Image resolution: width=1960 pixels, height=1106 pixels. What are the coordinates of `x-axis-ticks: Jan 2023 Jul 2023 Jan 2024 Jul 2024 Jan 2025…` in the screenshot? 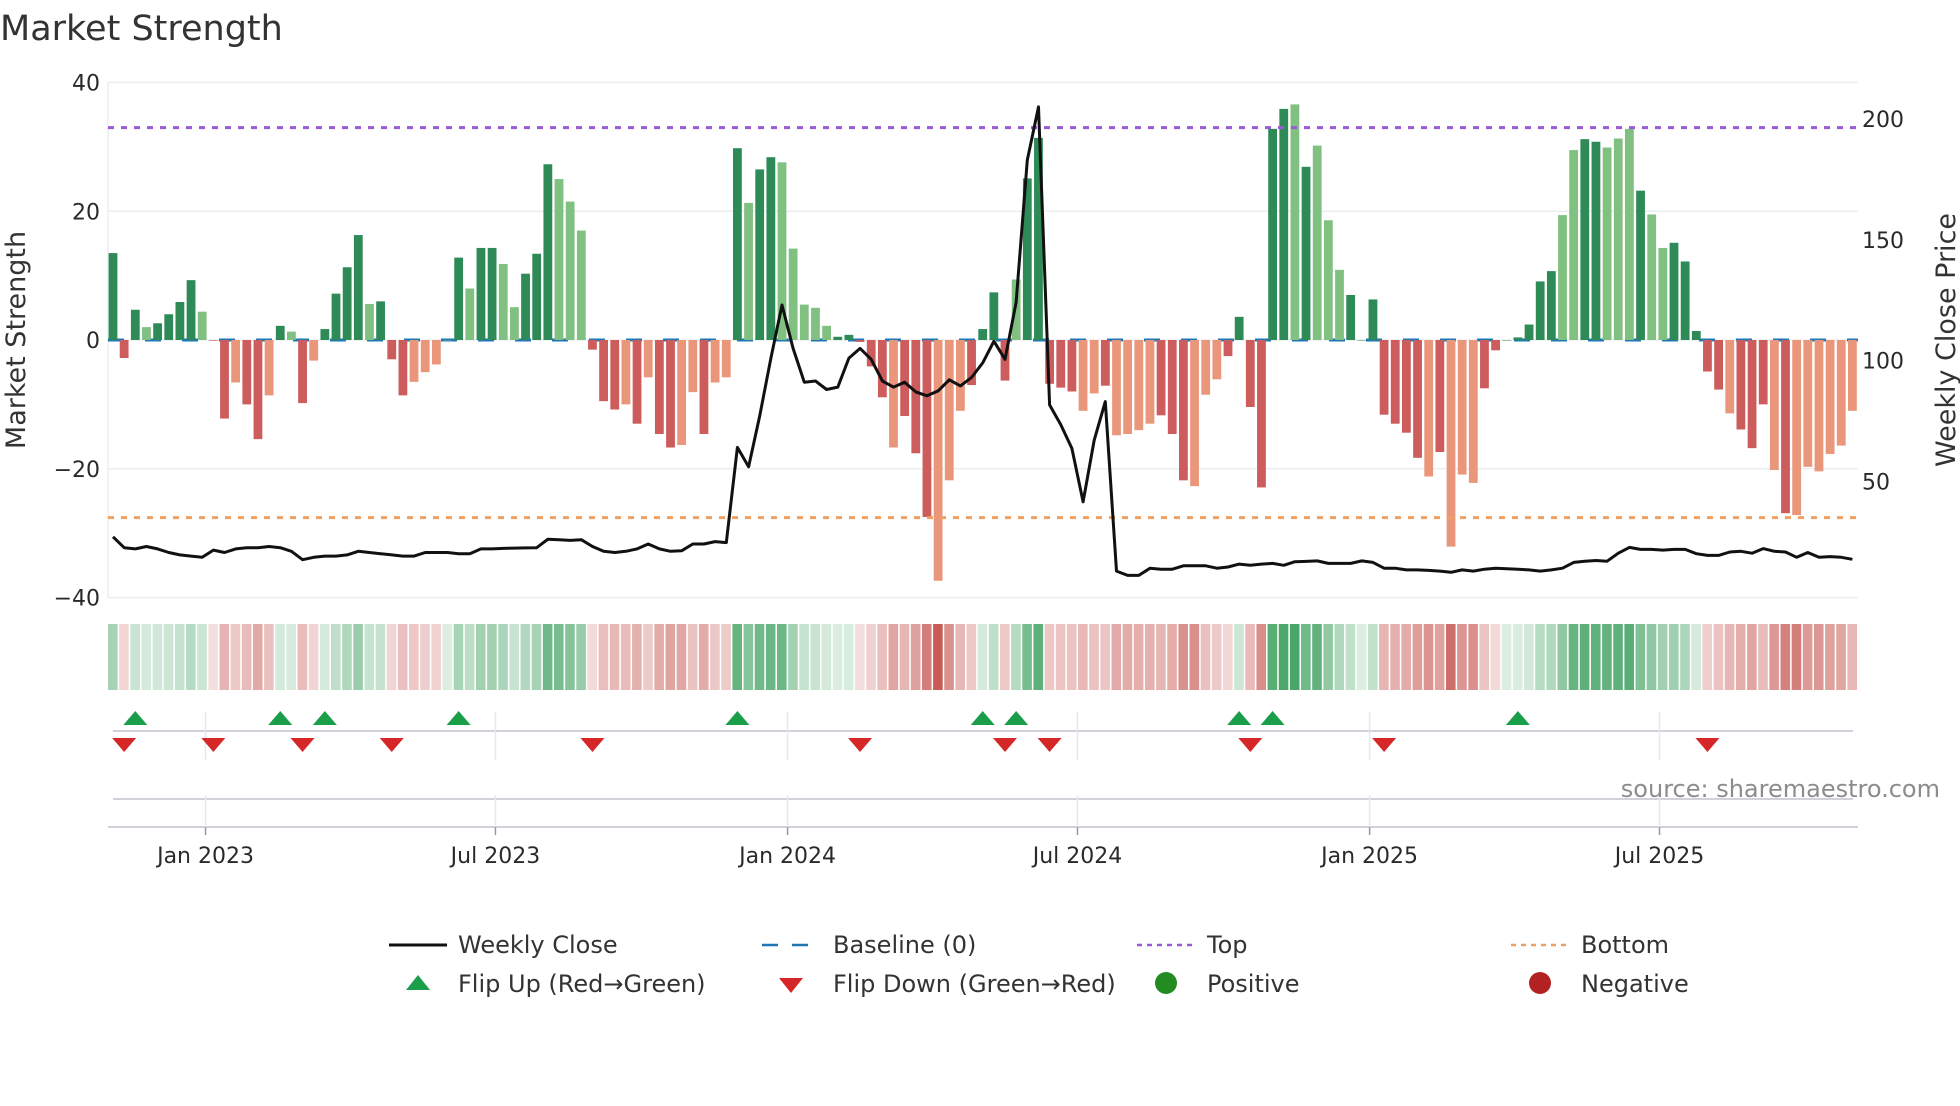 It's located at (929, 848).